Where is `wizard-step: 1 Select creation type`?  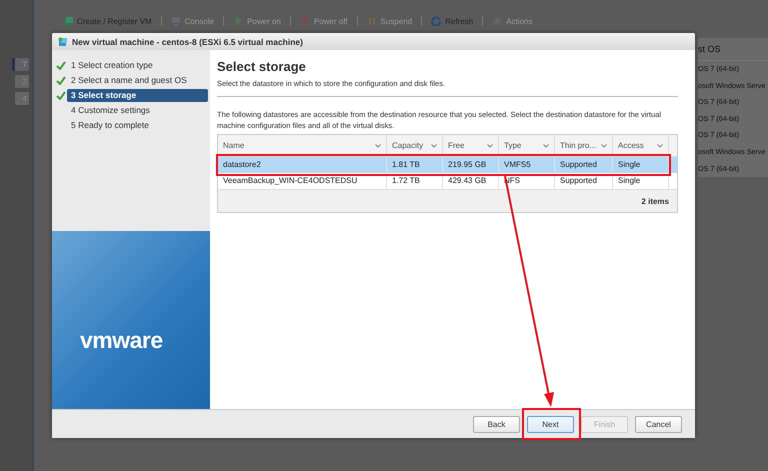
wizard-step: 1 Select creation type is located at coordinates (137, 65).